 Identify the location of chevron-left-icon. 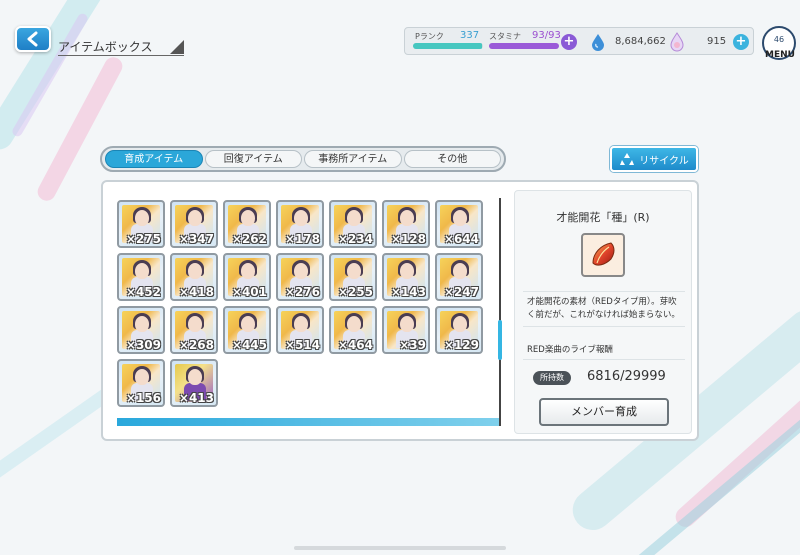
(32, 39).